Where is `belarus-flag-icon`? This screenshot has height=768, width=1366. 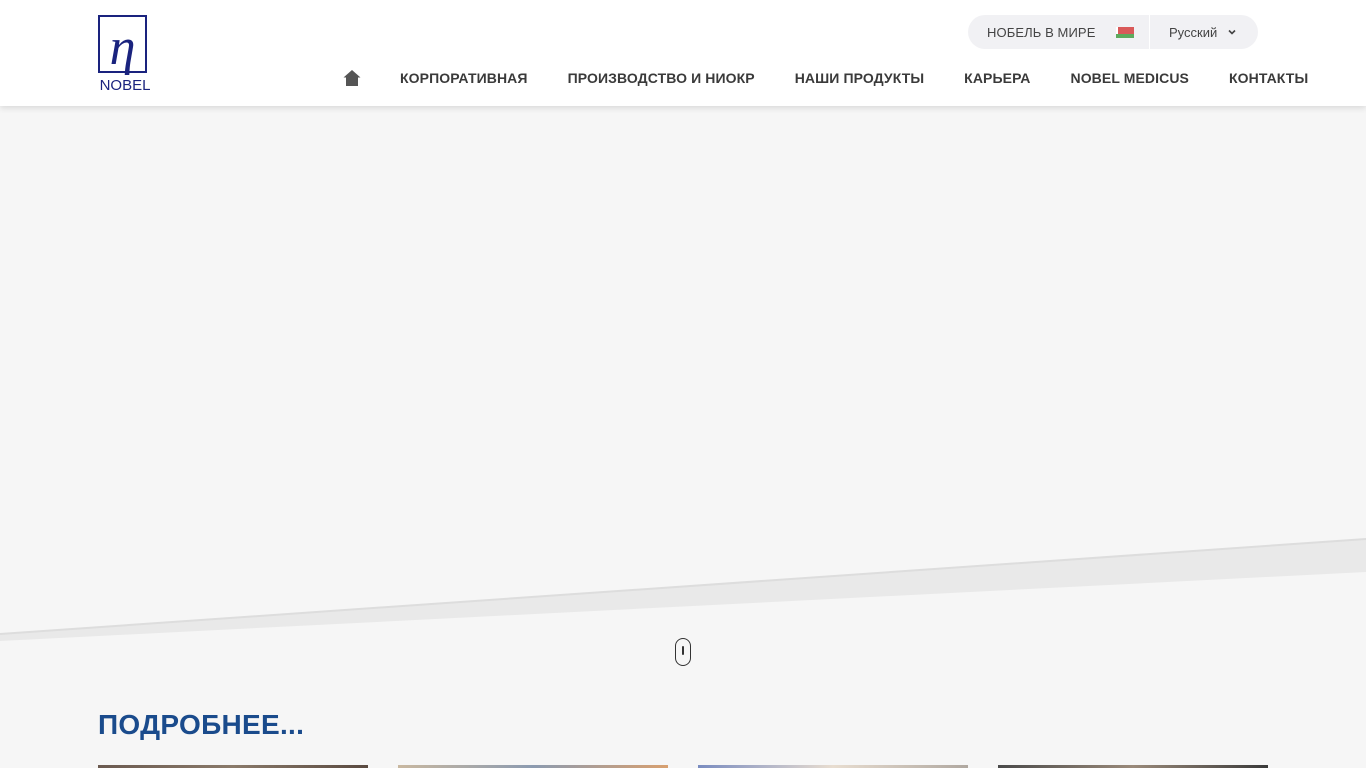
belarus-flag-icon is located at coordinates (1125, 32).